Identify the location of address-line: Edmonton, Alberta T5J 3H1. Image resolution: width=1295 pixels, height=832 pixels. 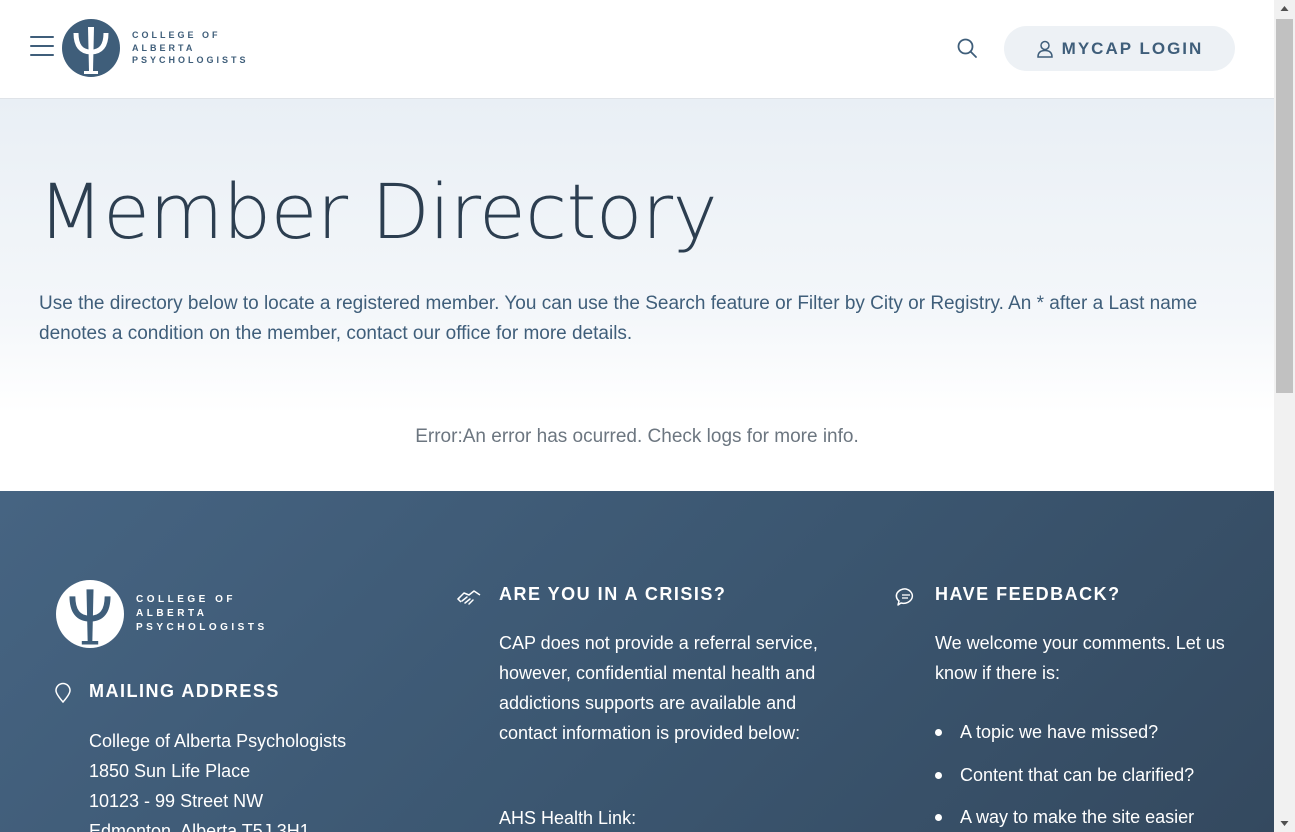
(199, 826).